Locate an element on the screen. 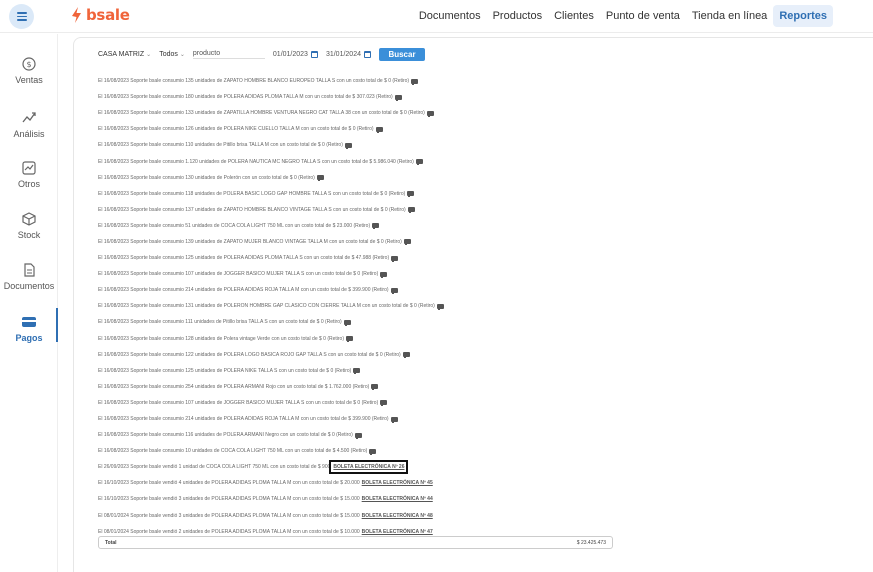  hamburger-menu-icon is located at coordinates (21, 16).